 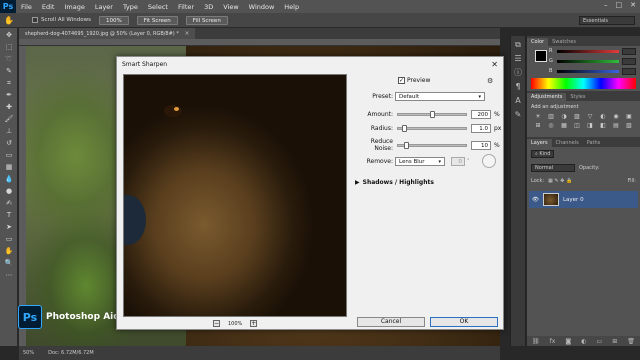 What do you see at coordinates (216, 323) in the screenshot?
I see `zoom-out-button: −` at bounding box center [216, 323].